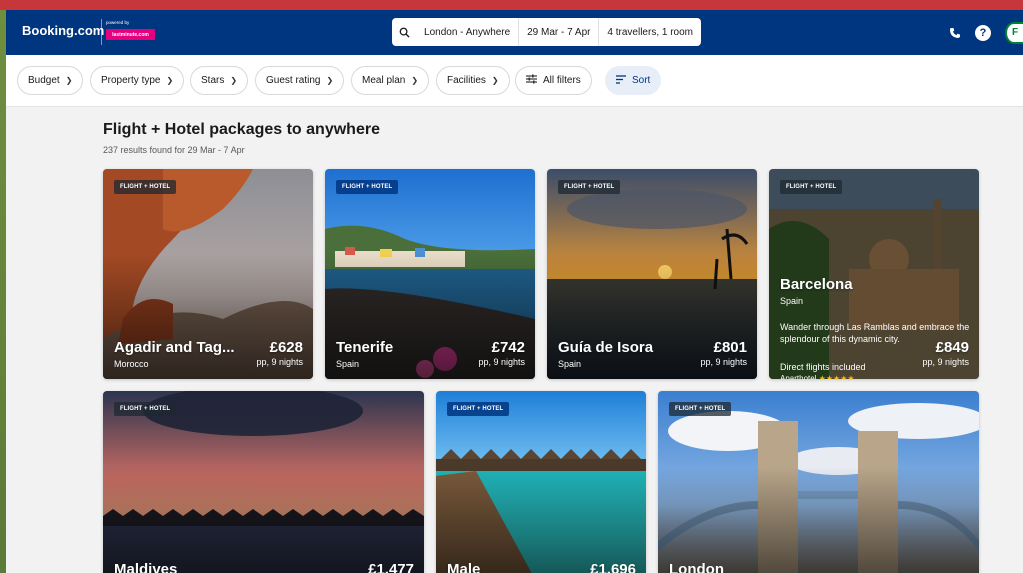  I want to click on filter-meal-plan: Meal plan ❯, so click(390, 80).